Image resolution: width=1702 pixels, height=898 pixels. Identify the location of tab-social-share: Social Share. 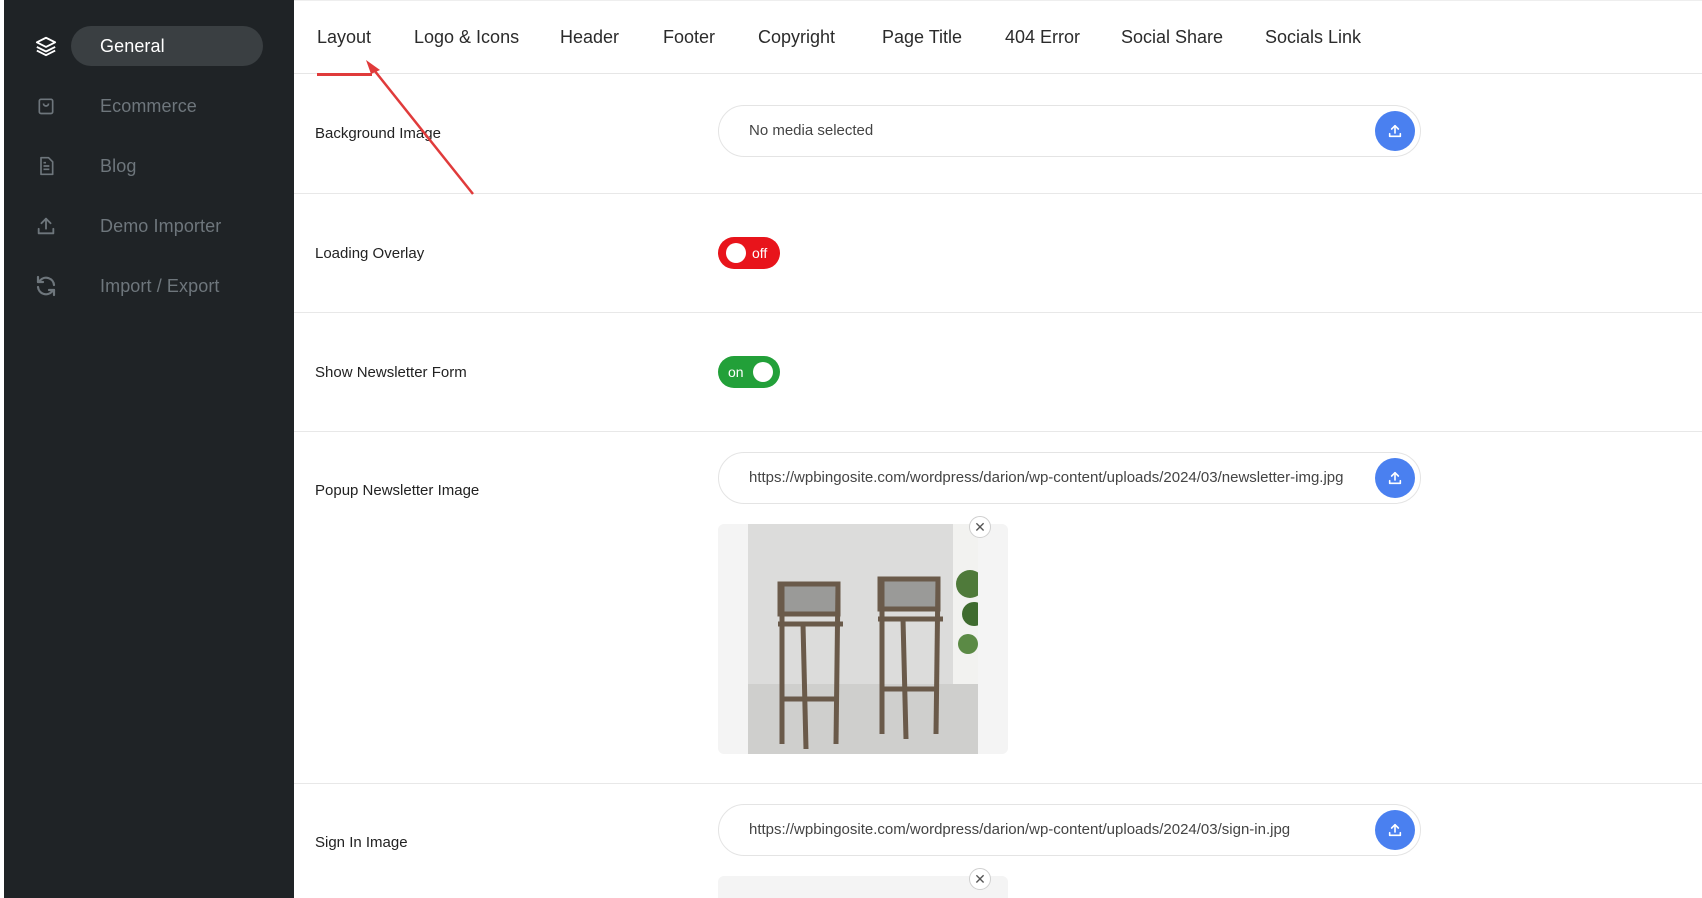
(1172, 37).